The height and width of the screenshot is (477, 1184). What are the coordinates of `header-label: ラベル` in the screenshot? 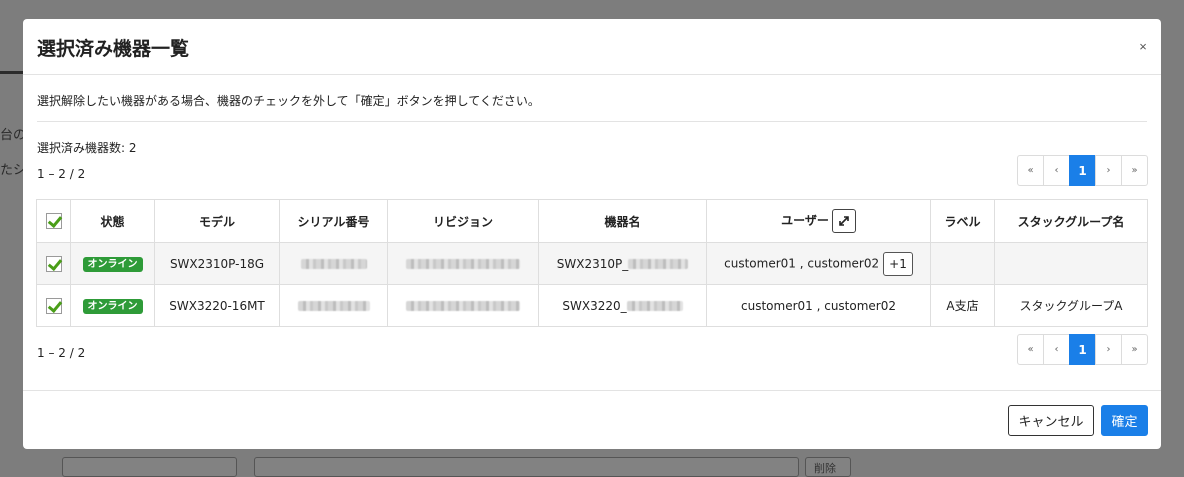 It's located at (962, 221).